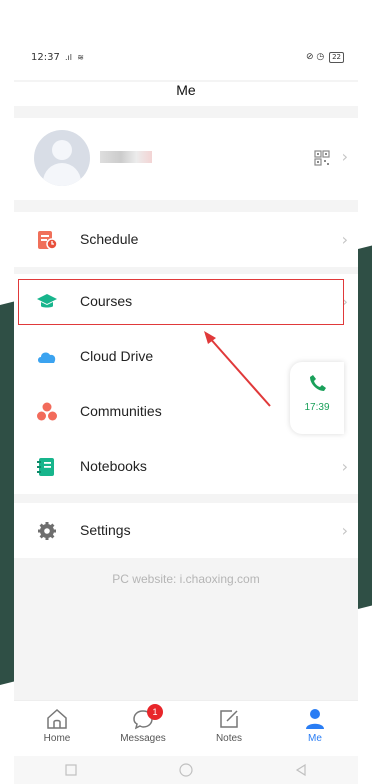 This screenshot has height=784, width=372. Describe the element at coordinates (47, 411) in the screenshot. I see `communities-icon` at that location.